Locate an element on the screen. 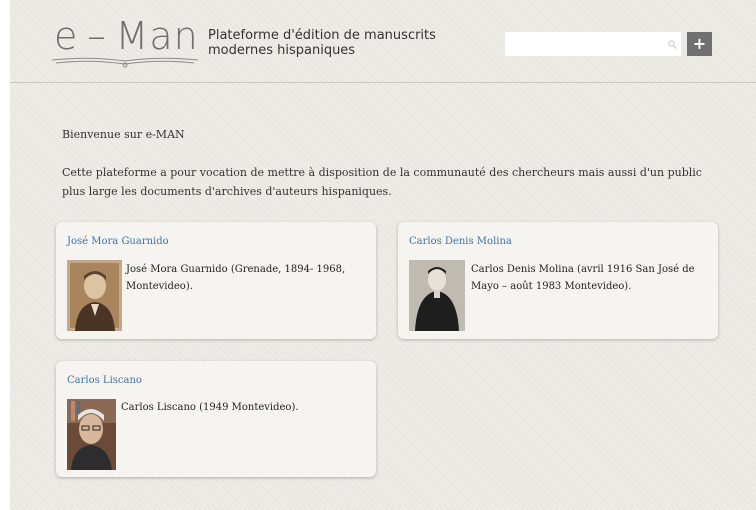  book-ornament-icon is located at coordinates (125, 62).